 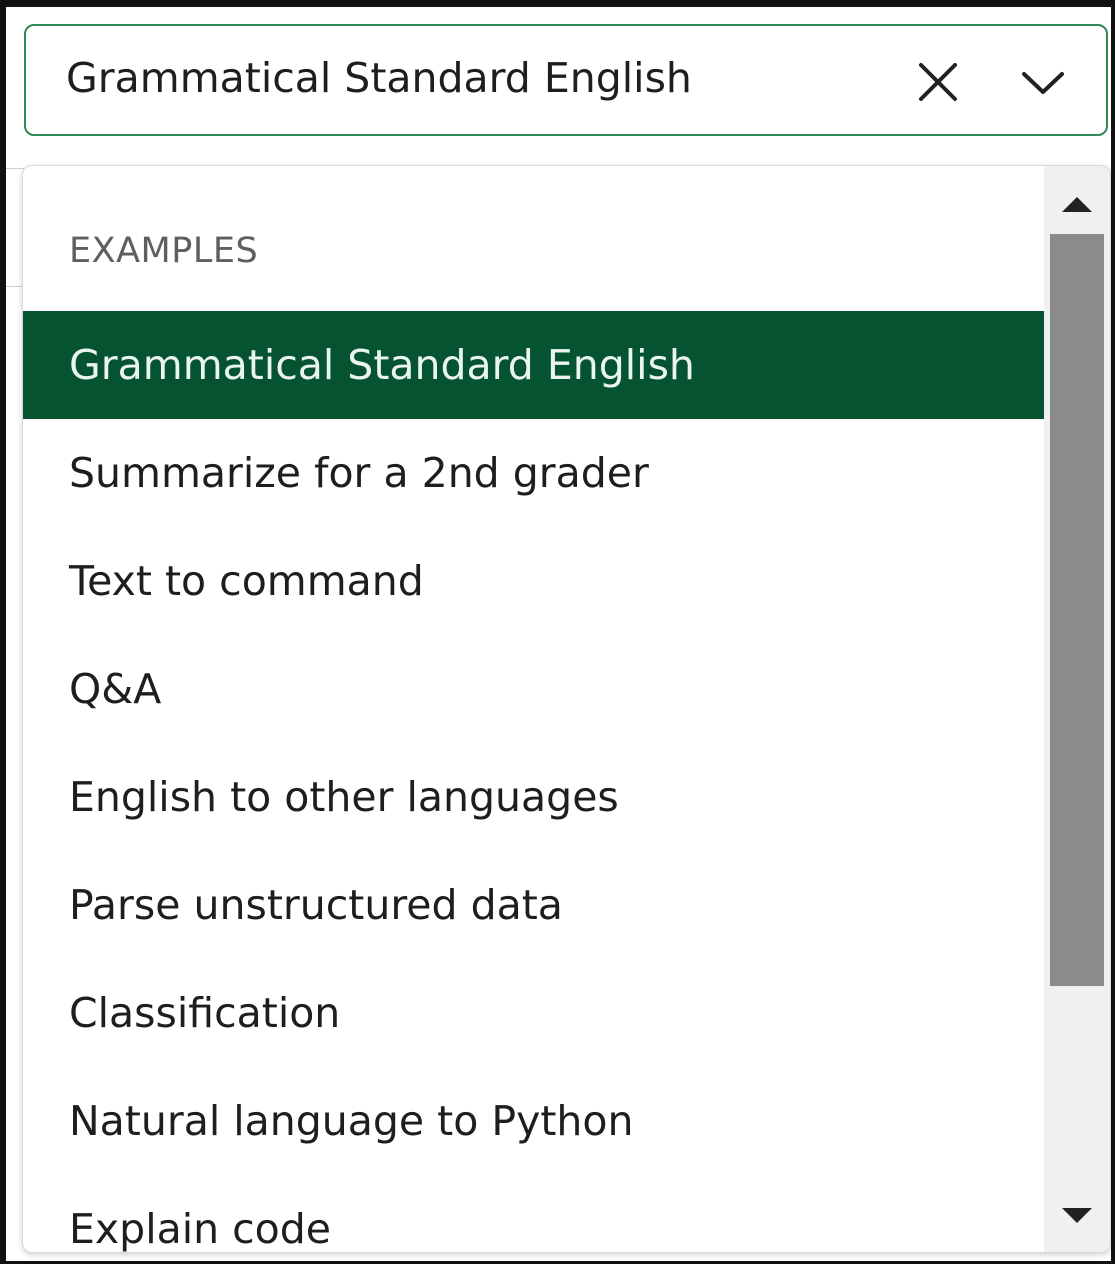 What do you see at coordinates (533, 1013) in the screenshot?
I see `option-classification: Classification` at bounding box center [533, 1013].